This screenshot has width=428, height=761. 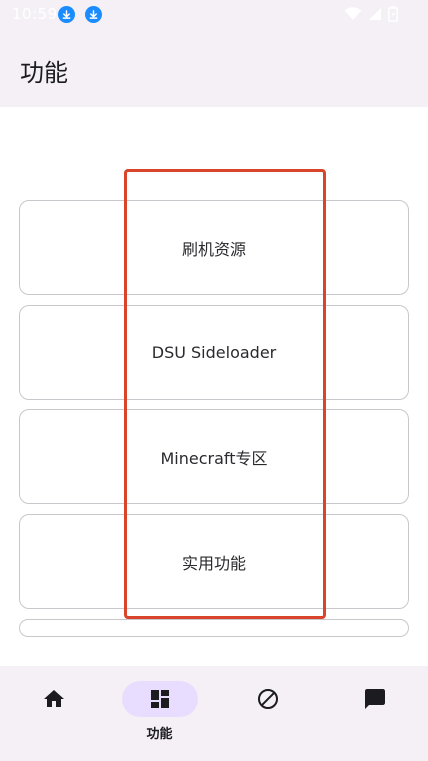 I want to click on status-time: 10:59, so click(x=35, y=14).